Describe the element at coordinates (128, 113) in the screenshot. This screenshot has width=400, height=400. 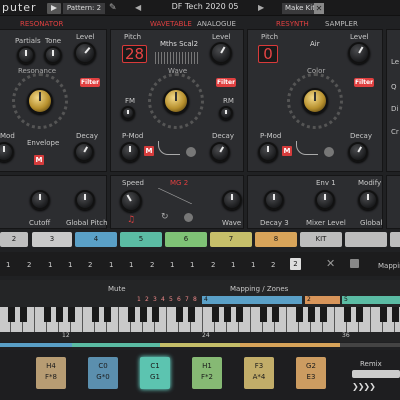
I see `fm-knob` at that location.